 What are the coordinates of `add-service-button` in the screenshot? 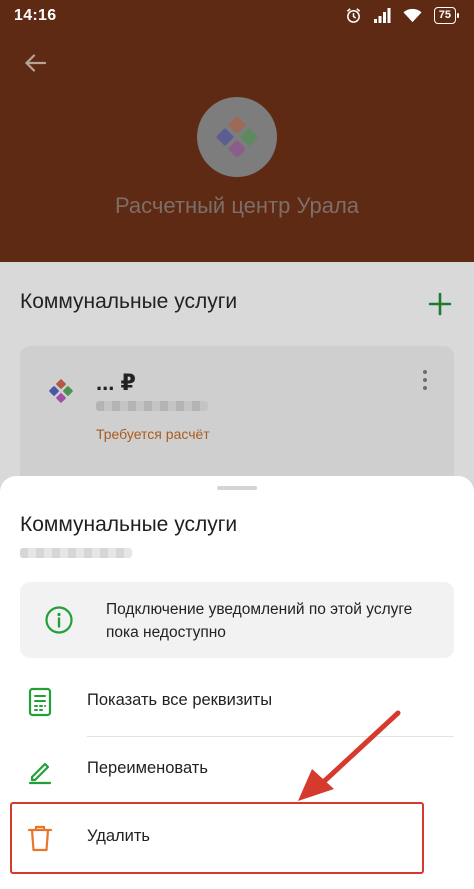 It's located at (440, 304).